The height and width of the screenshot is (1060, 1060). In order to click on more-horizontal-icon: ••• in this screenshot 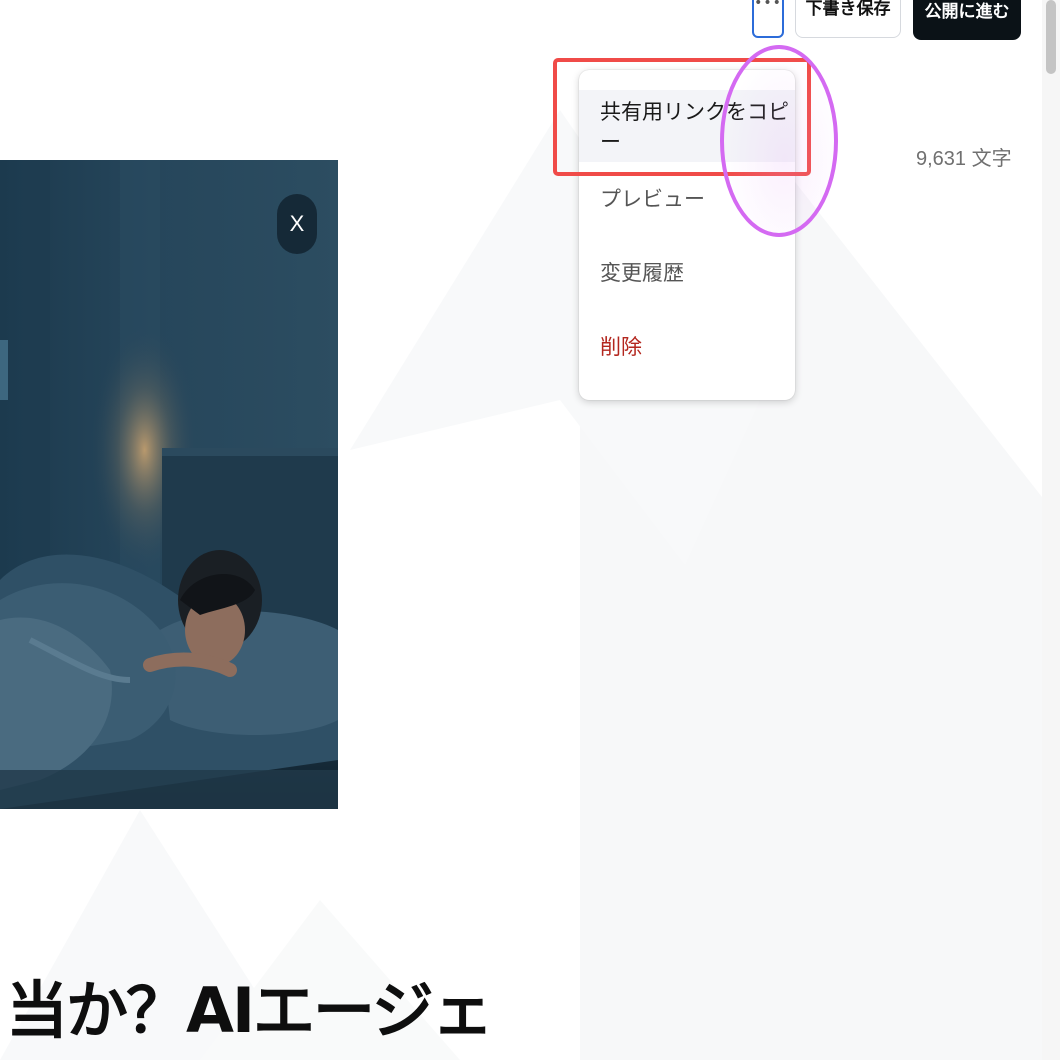, I will do `click(768, 5)`.